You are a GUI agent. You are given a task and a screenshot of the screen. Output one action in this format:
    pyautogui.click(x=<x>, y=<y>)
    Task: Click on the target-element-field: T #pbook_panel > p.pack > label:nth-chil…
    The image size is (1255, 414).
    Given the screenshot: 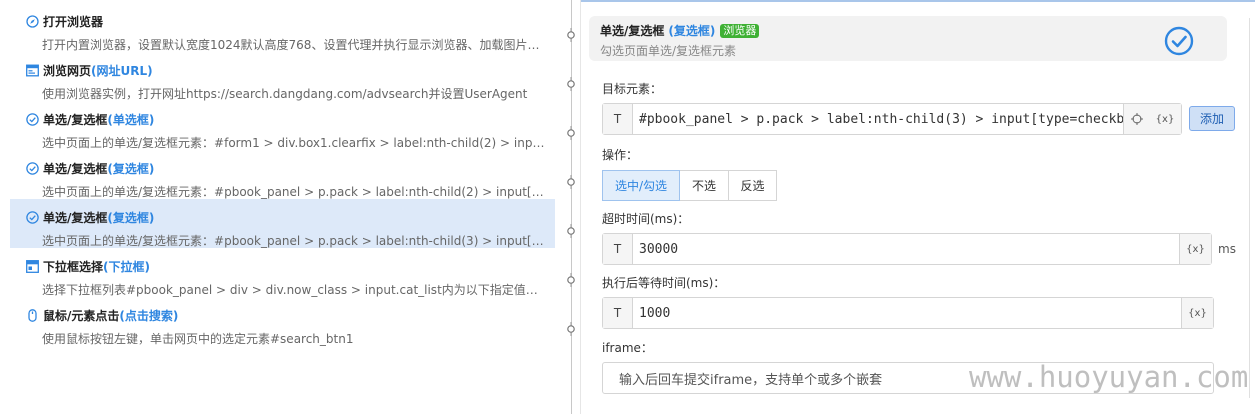 What is the action you would take?
    pyautogui.click(x=892, y=119)
    